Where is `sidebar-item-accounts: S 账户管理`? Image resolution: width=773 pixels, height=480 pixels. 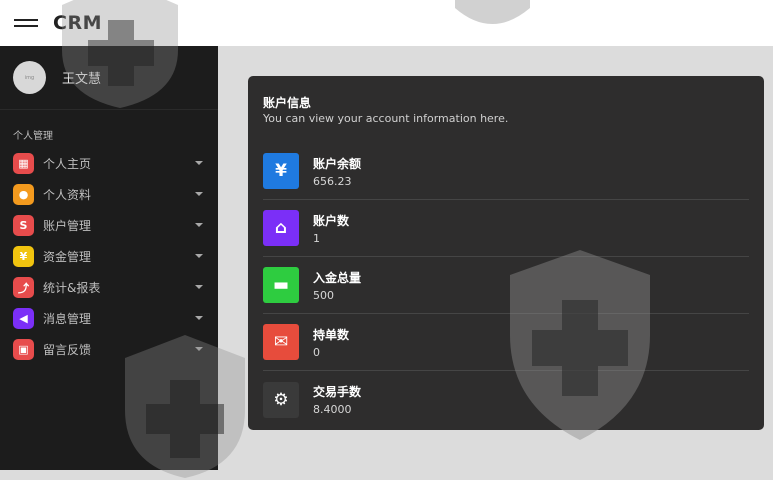 sidebar-item-accounts: S 账户管理 is located at coordinates (109, 225).